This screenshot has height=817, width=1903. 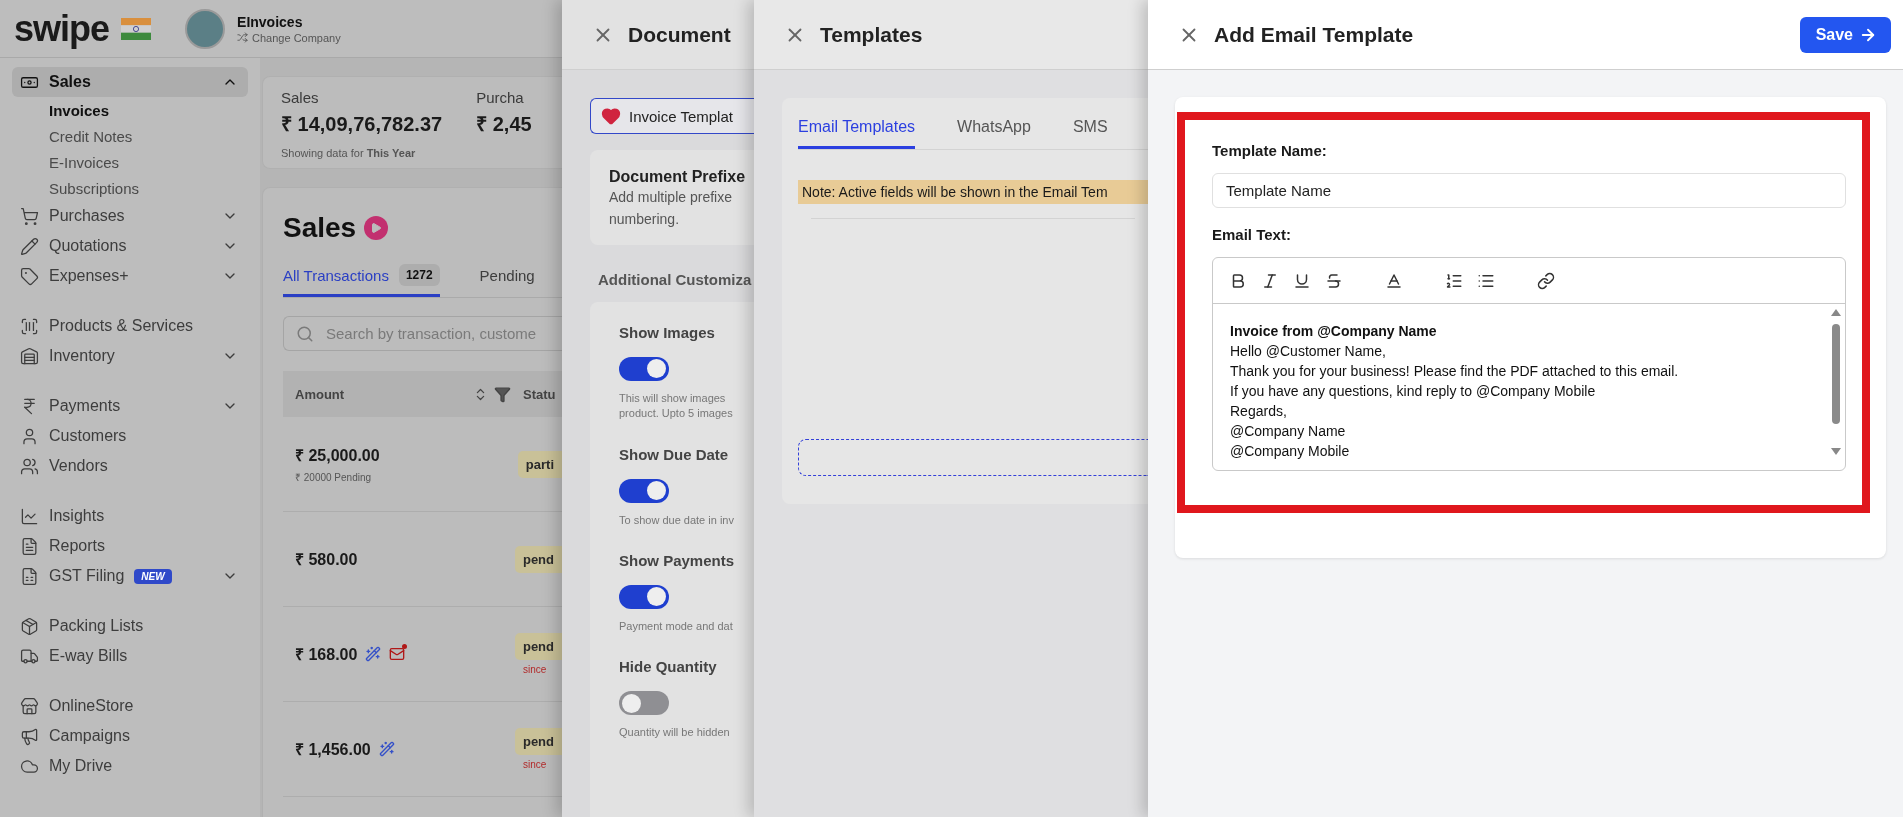 What do you see at coordinates (857, 133) in the screenshot?
I see `tab: Email Templates` at bounding box center [857, 133].